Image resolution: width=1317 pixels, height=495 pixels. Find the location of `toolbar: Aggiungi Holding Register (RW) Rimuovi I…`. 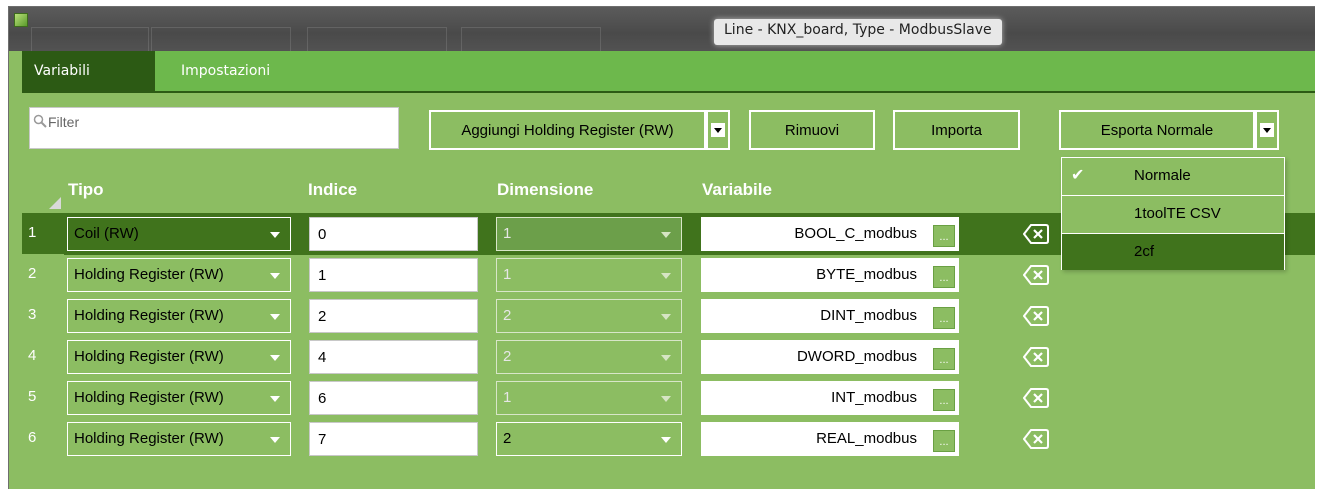

toolbar: Aggiungi Holding Register (RW) Rimuovi I… is located at coordinates (662, 126).